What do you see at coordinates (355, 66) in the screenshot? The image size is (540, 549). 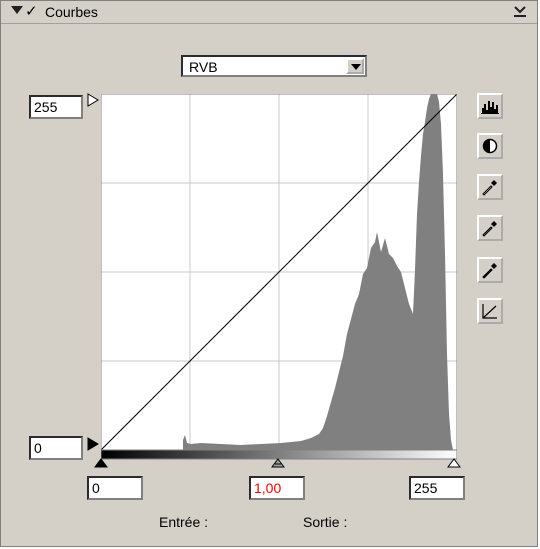 I see `chevron-down-icon` at bounding box center [355, 66].